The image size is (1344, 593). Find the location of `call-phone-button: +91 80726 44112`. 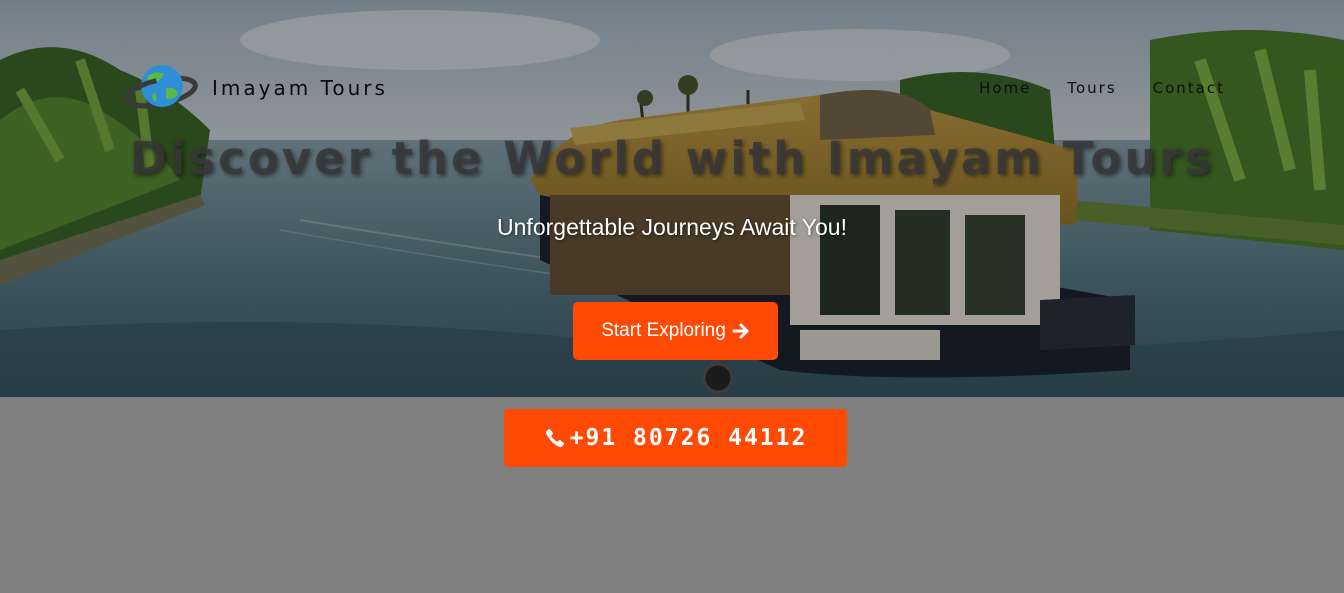

call-phone-button: +91 80726 44112 is located at coordinates (675, 438).